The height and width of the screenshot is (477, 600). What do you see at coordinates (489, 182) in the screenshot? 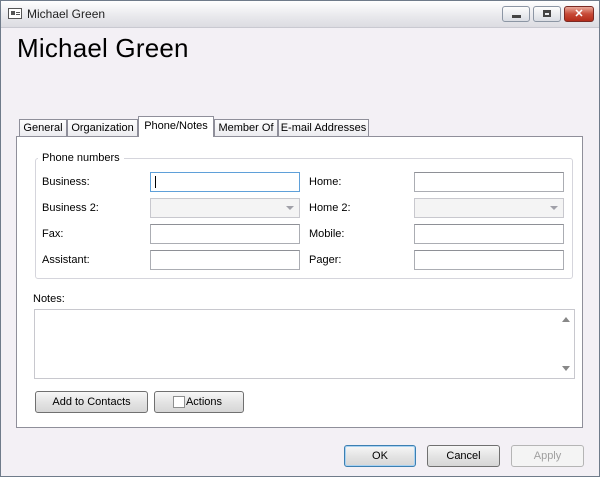
I see `home-field` at bounding box center [489, 182].